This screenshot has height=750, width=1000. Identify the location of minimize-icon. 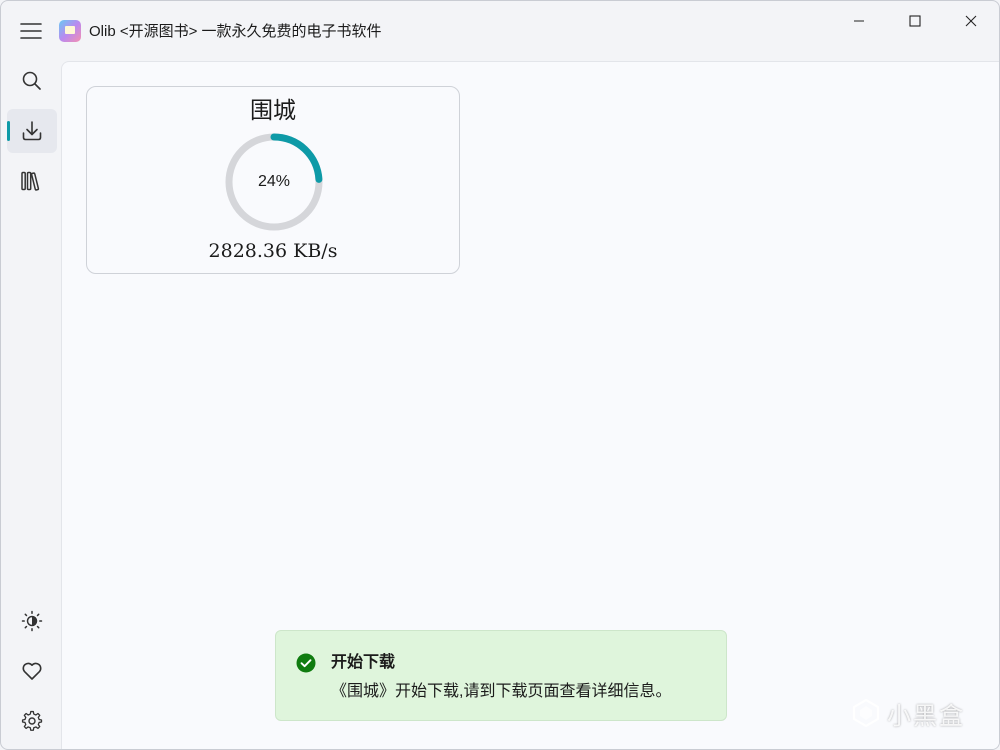
(859, 21).